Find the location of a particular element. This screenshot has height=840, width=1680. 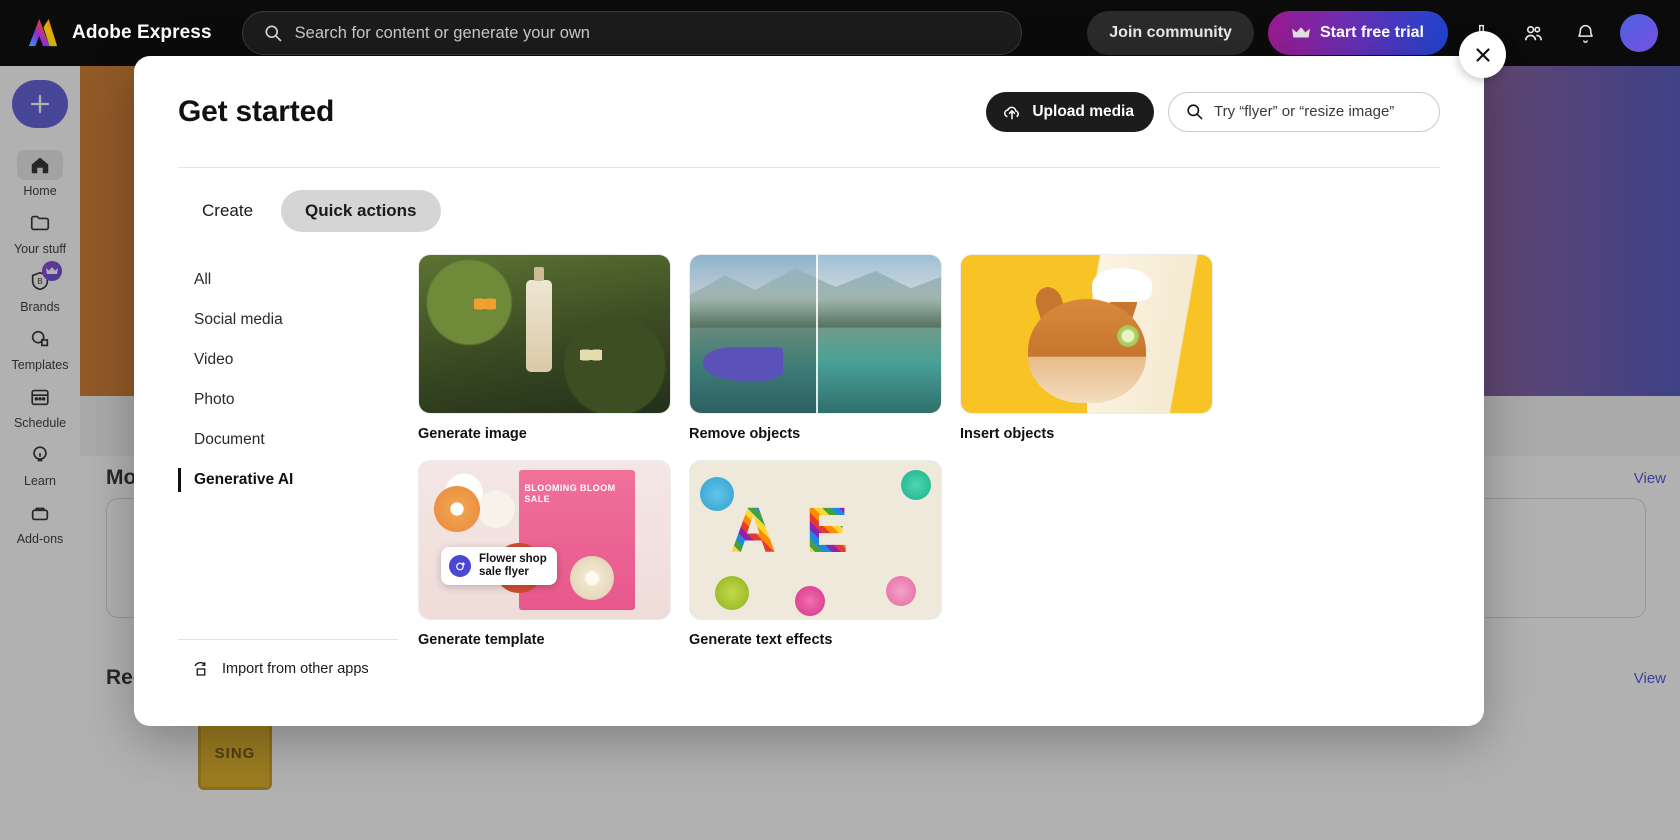

forest-butterflies-image is located at coordinates (544, 334).